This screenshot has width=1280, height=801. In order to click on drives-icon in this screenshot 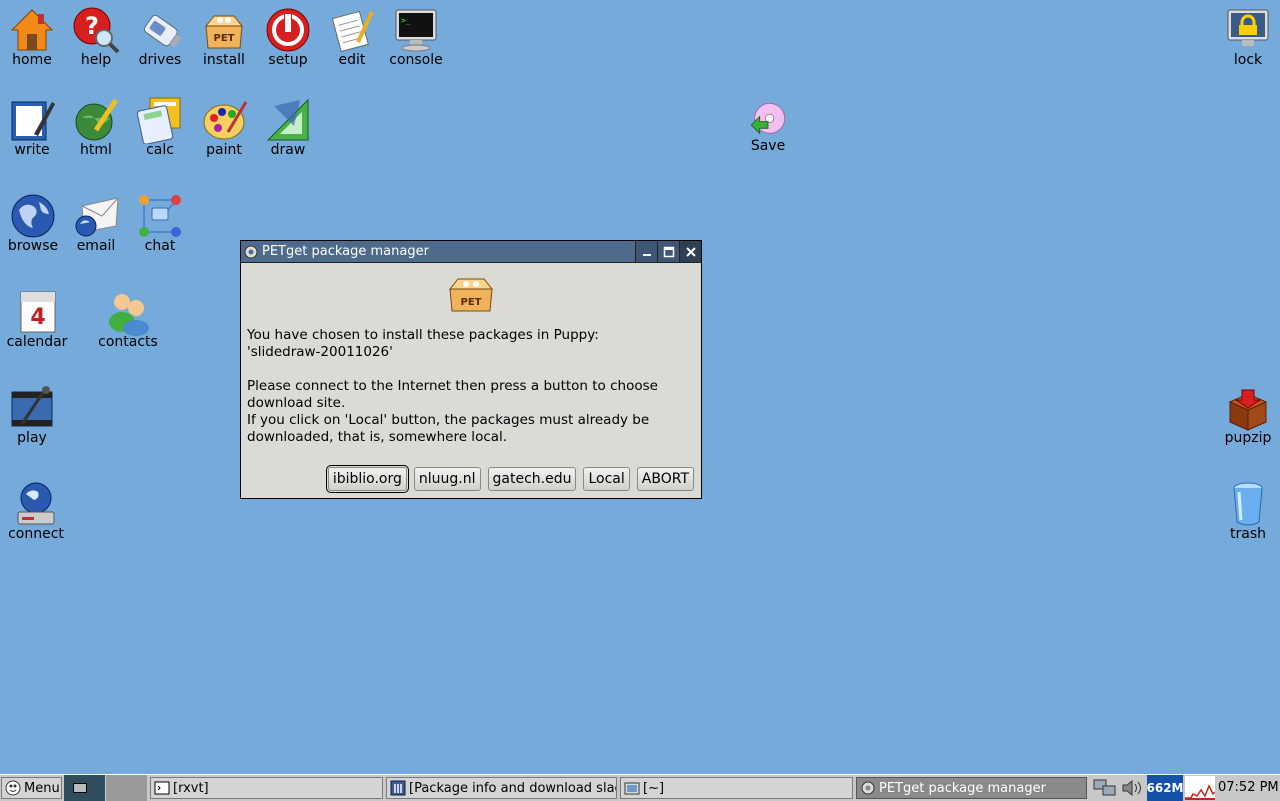, I will do `click(162, 31)`.